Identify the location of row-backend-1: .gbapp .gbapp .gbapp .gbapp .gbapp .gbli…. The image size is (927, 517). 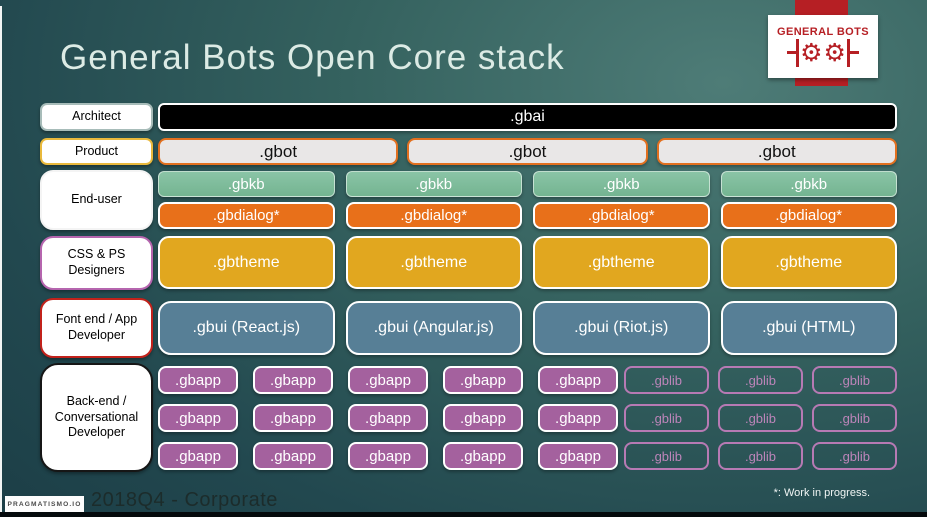
(527, 380).